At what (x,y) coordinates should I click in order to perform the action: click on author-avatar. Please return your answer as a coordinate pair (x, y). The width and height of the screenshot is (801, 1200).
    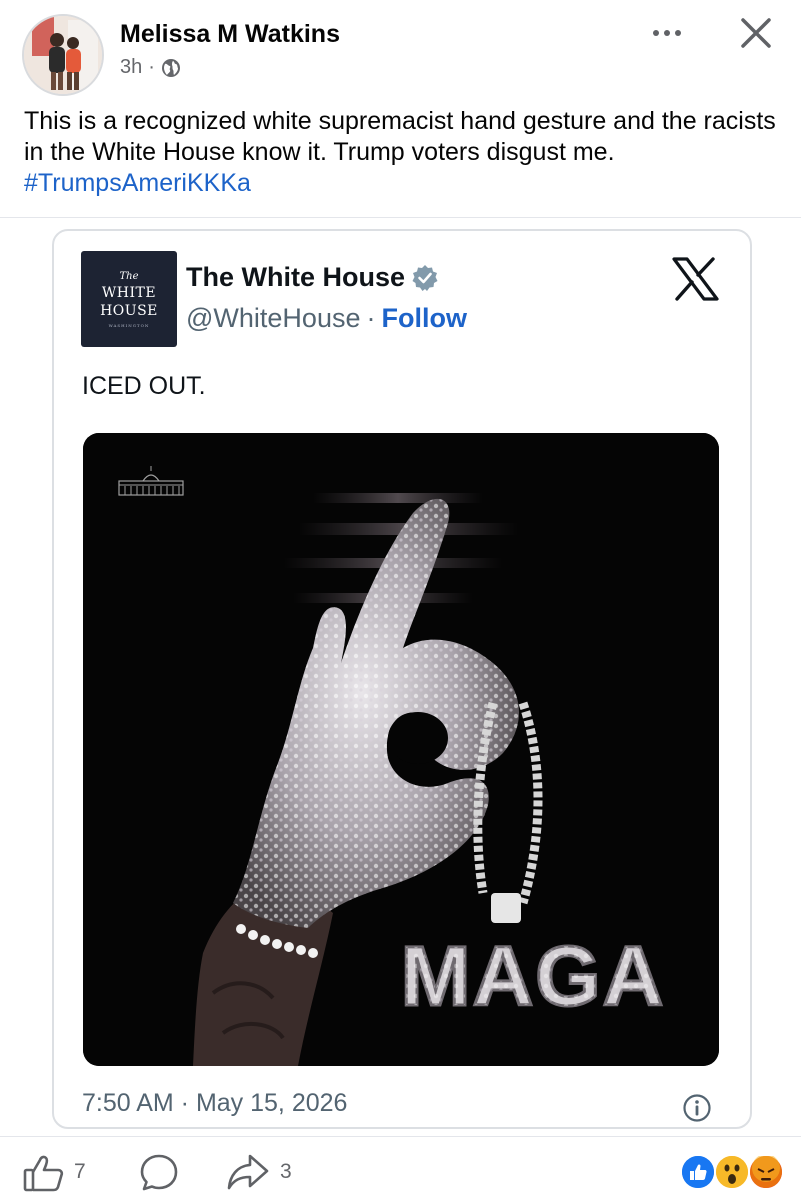
    Looking at the image, I should click on (63, 55).